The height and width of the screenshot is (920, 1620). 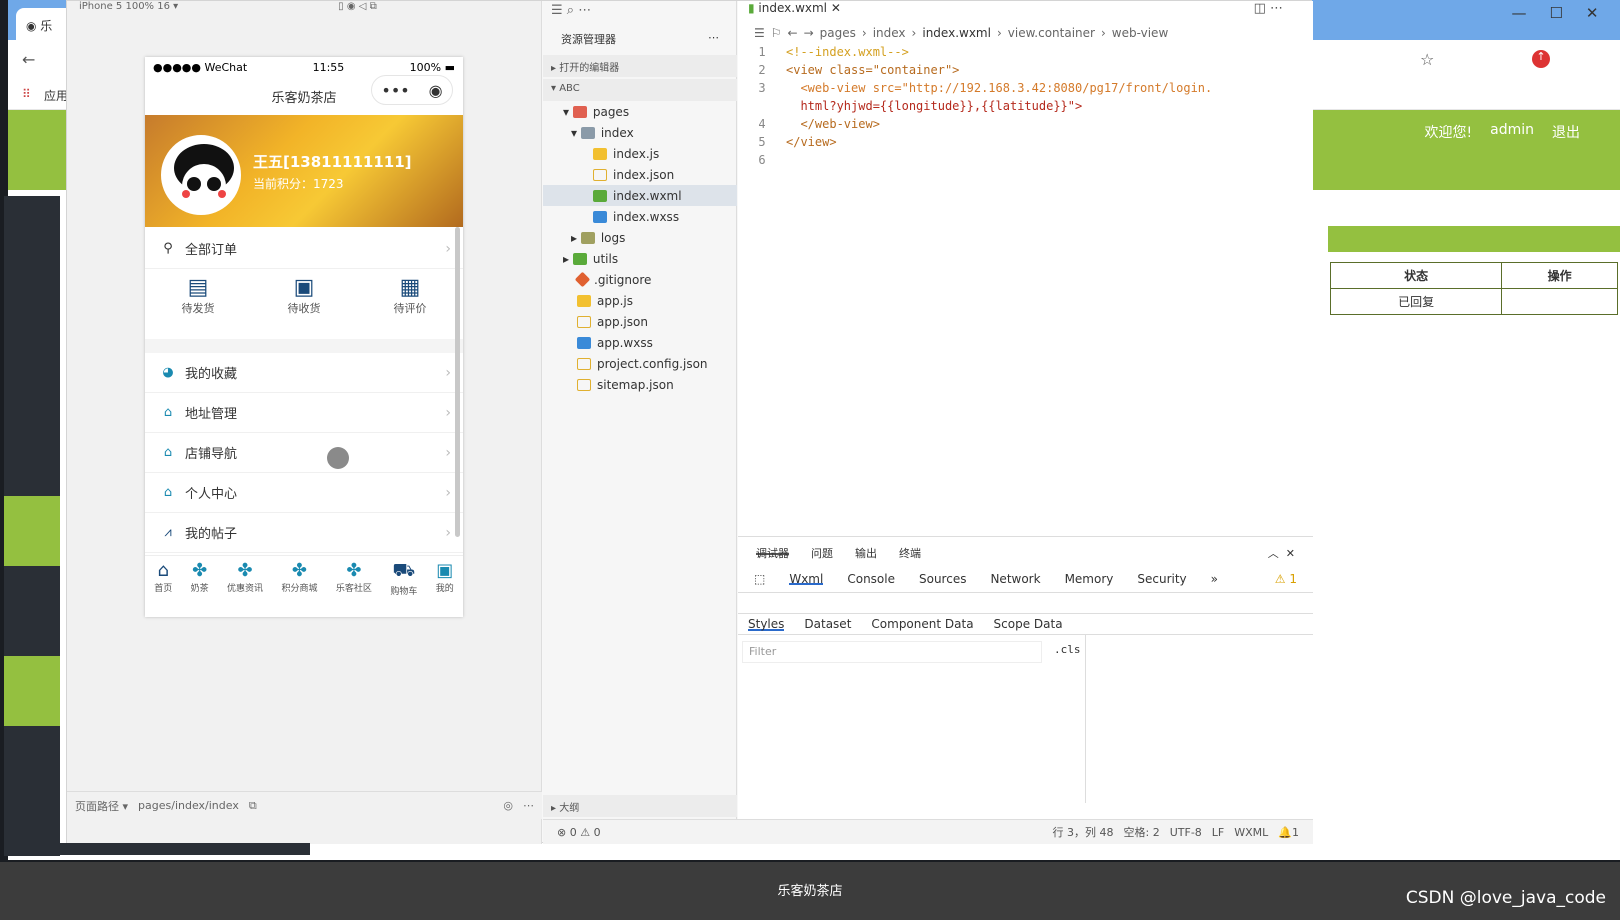 I want to click on star-icon: ☆, so click(x=1427, y=59).